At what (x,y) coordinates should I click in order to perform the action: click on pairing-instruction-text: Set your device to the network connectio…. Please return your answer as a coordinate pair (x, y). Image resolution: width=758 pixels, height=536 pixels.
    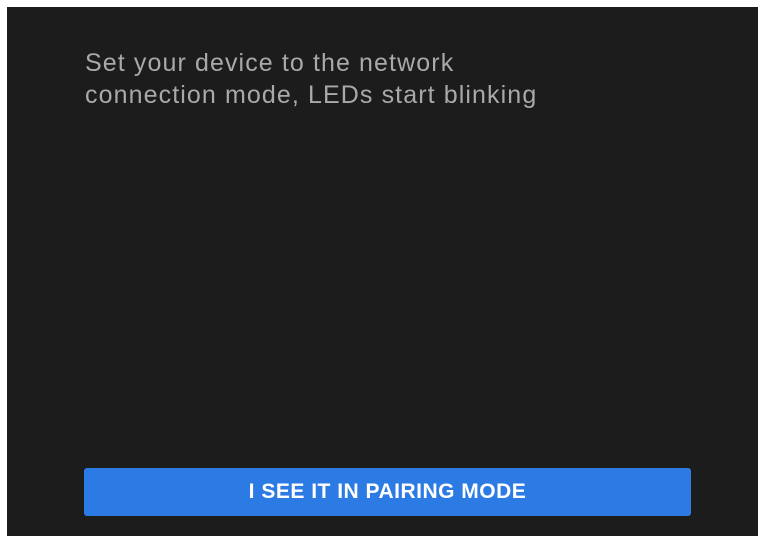
    Looking at the image, I should click on (311, 79).